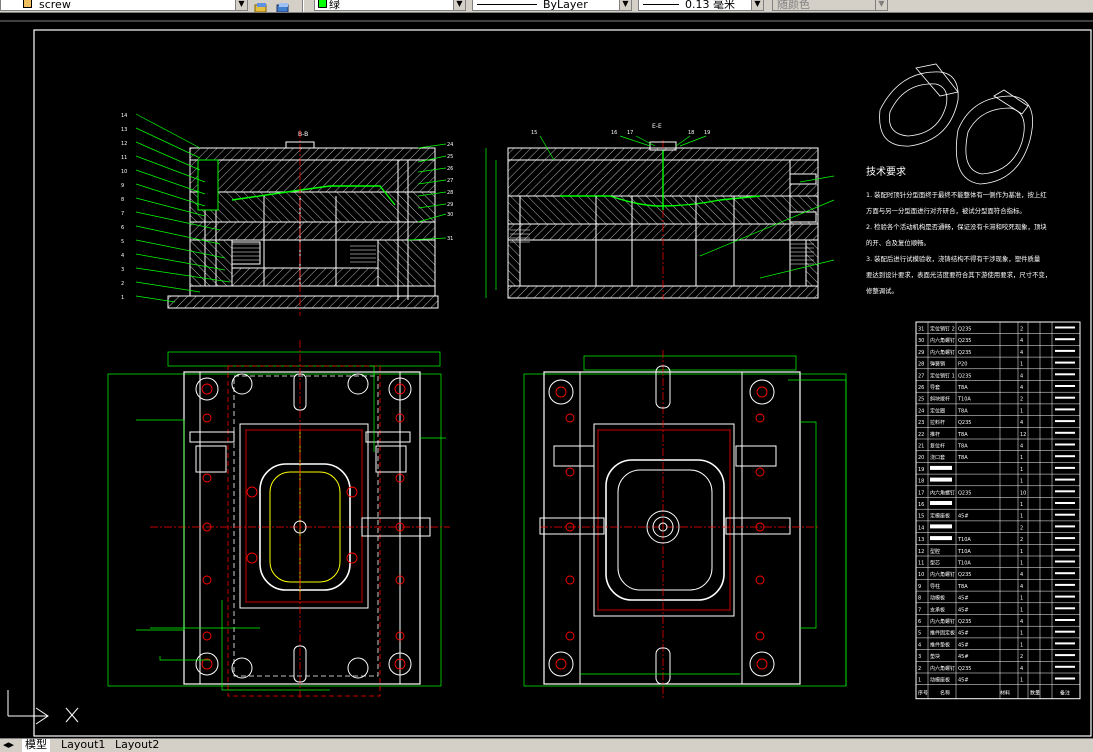  What do you see at coordinates (996, 680) in the screenshot?
I see `bom-row: 1 动模座板 45# 1` at bounding box center [996, 680].